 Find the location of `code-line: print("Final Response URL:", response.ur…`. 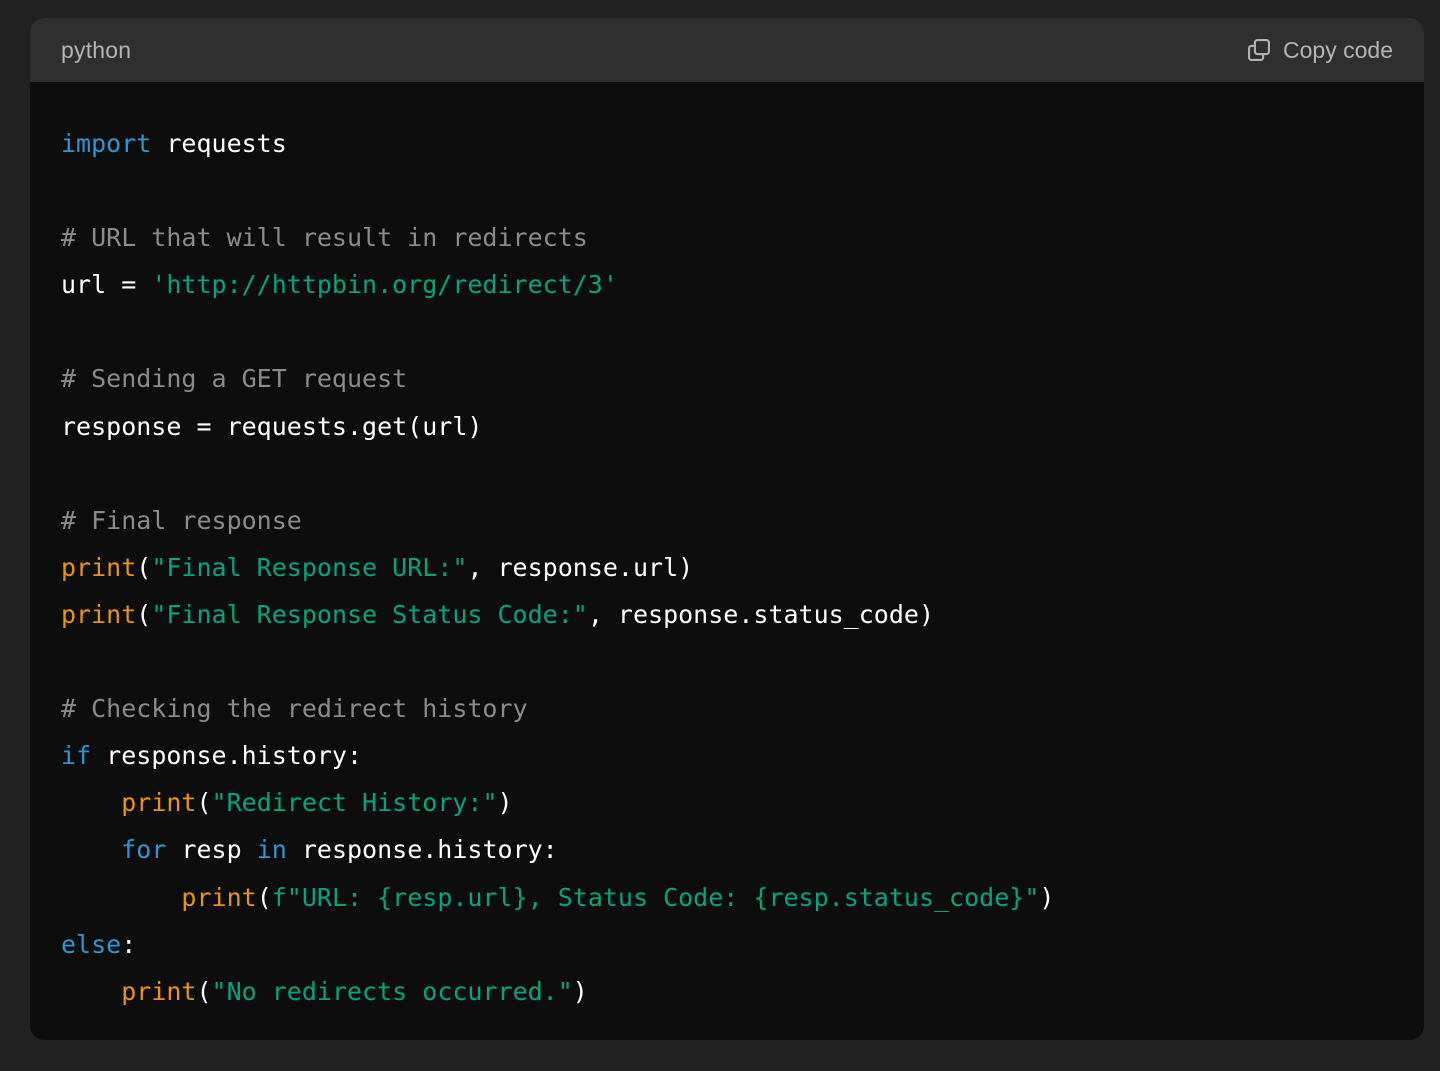

code-line: print("Final Response URL:", response.ur… is located at coordinates (742, 567).